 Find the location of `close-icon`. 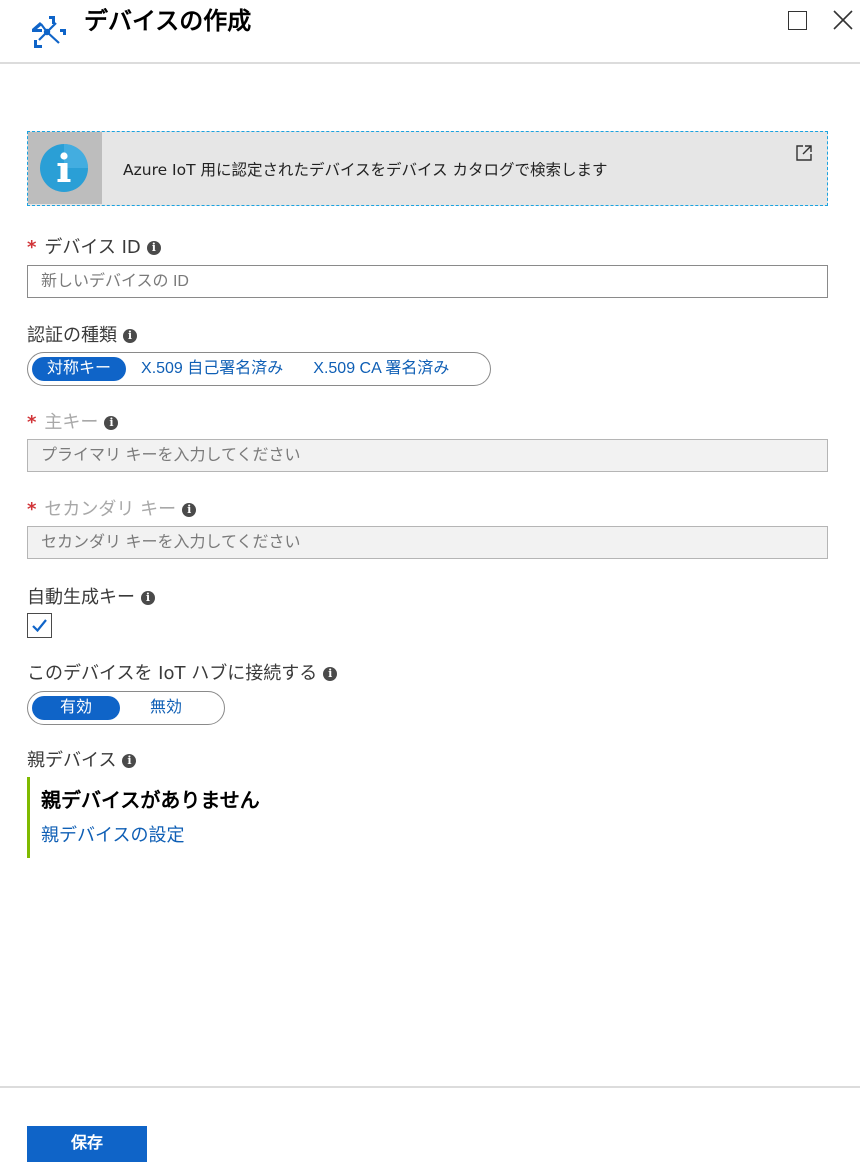

close-icon is located at coordinates (843, 20).